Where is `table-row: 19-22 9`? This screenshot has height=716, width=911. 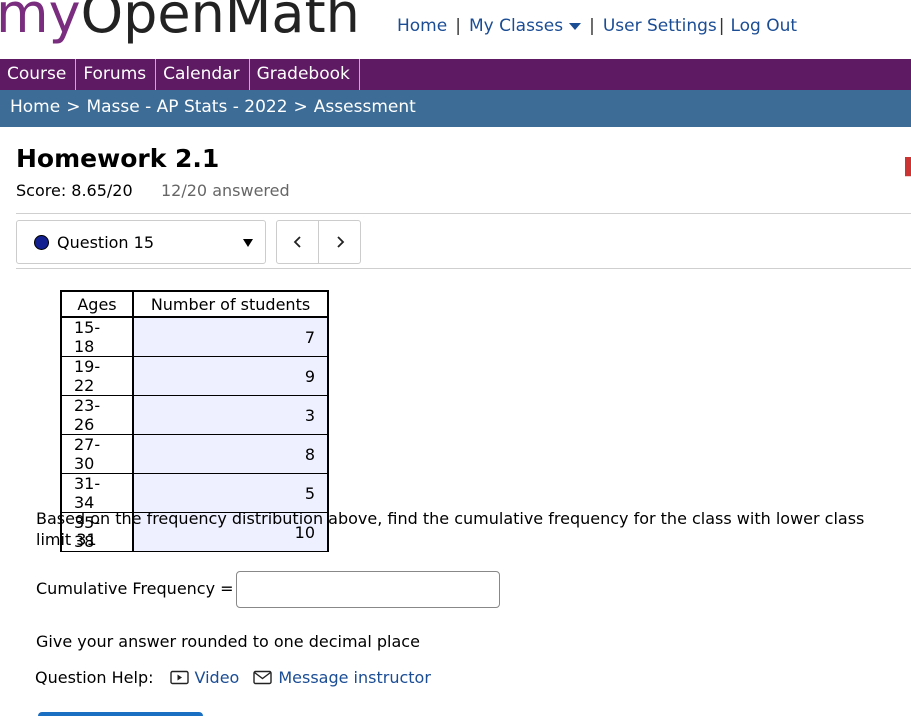
table-row: 19-22 9 is located at coordinates (194, 376).